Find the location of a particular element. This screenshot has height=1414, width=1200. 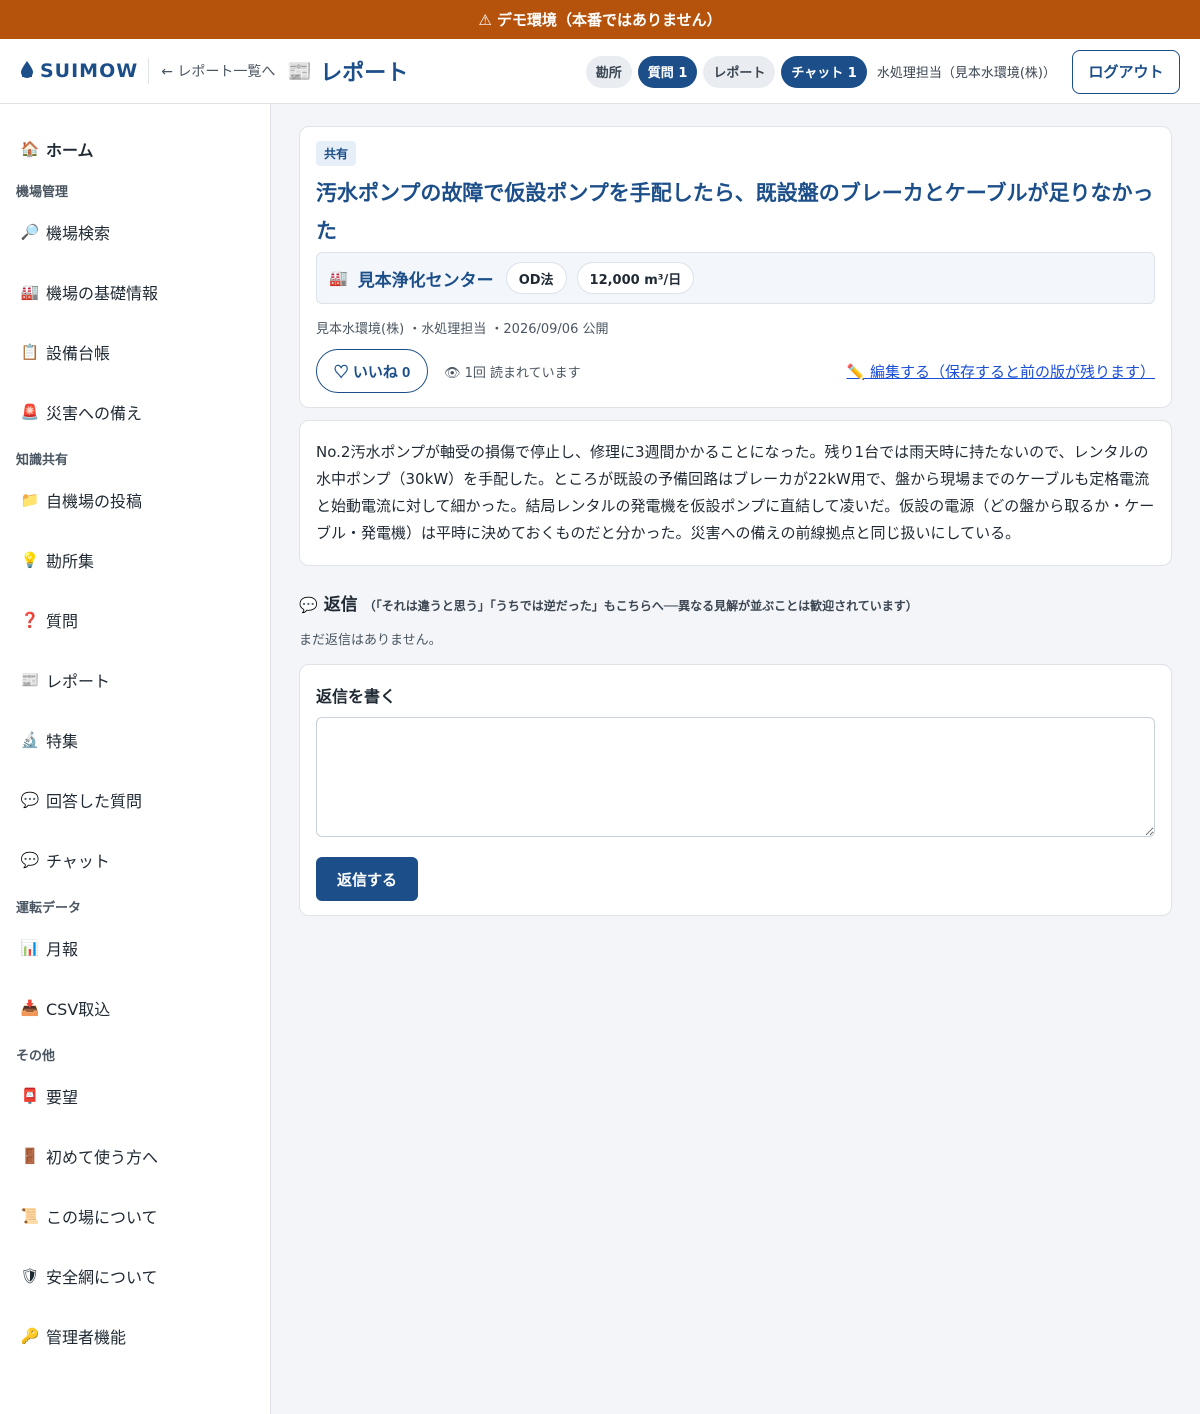

plant-name-link: 見本浄化センター is located at coordinates (426, 278).